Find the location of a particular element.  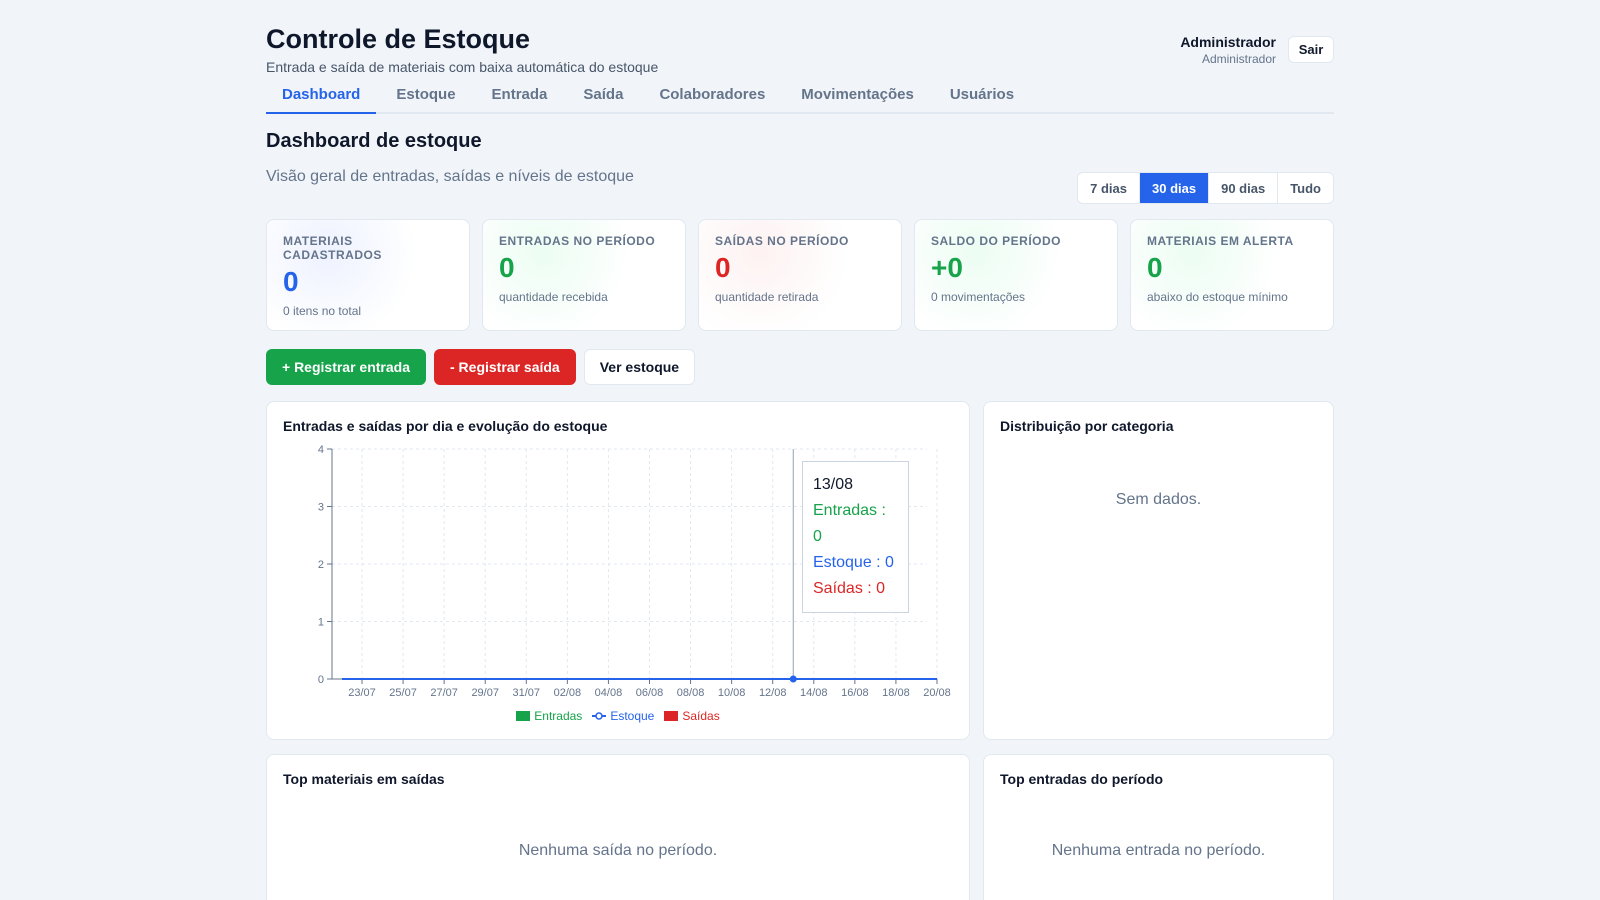

x-tick-label: 04/08 is located at coordinates (609, 693).